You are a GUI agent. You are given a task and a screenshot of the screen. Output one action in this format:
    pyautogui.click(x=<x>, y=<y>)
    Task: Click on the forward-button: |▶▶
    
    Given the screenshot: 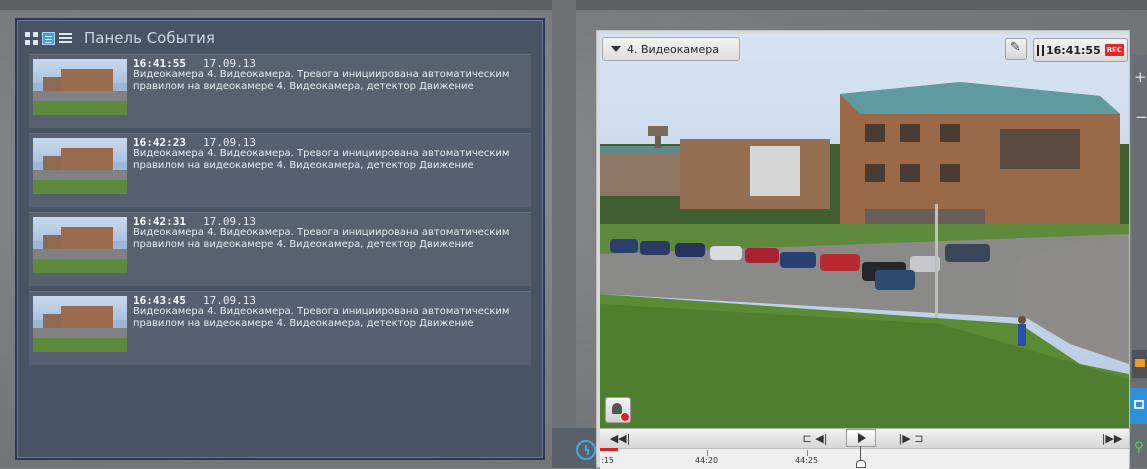 What is the action you would take?
    pyautogui.click(x=1112, y=438)
    